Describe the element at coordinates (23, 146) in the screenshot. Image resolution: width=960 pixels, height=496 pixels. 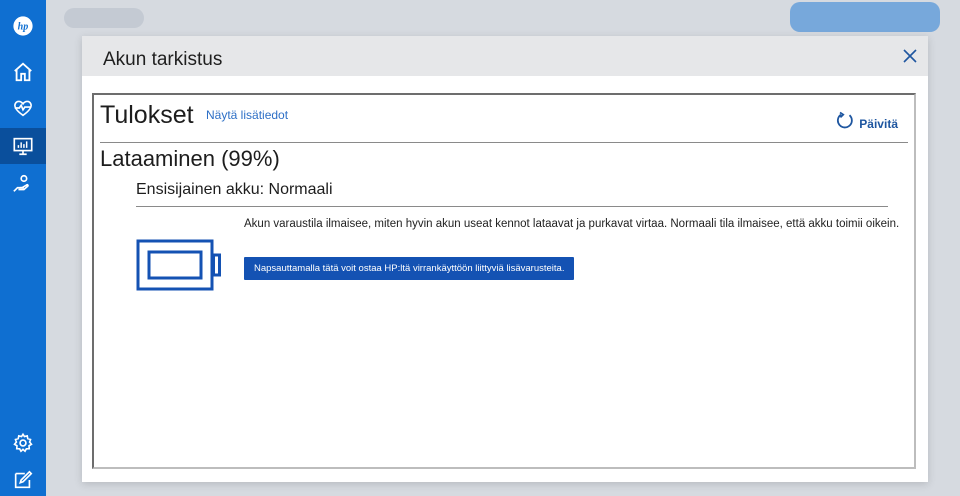
I see `monitor-chart-icon` at that location.